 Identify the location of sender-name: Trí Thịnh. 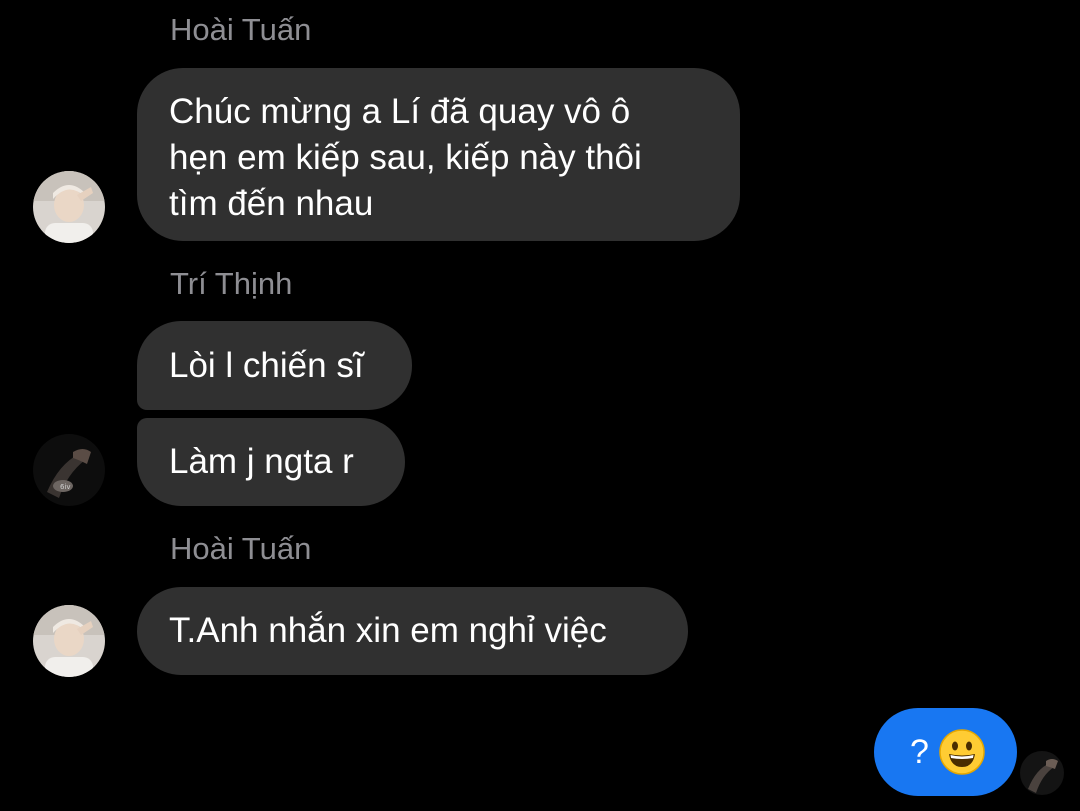
(231, 283).